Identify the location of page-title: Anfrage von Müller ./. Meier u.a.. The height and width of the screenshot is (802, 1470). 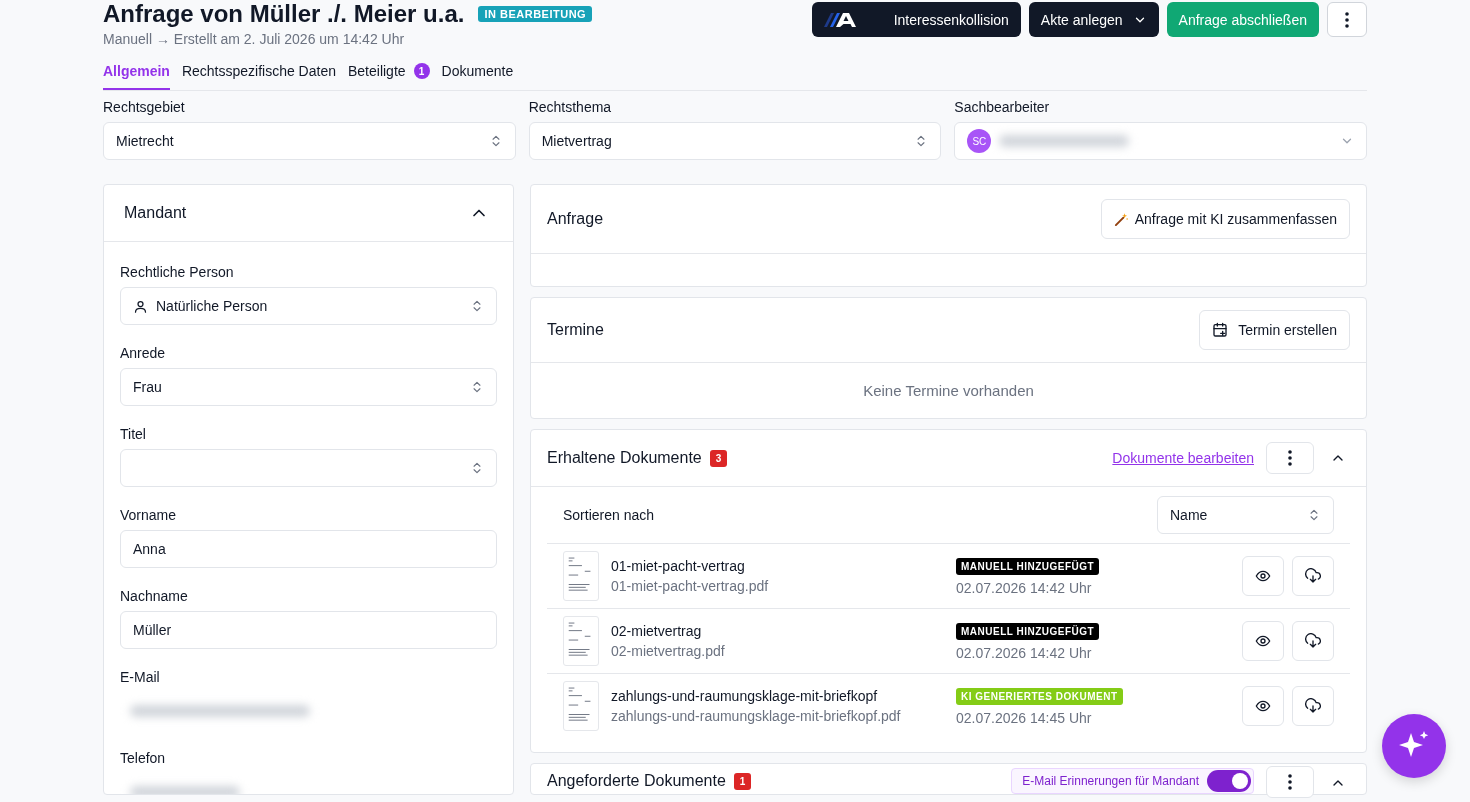
(284, 14).